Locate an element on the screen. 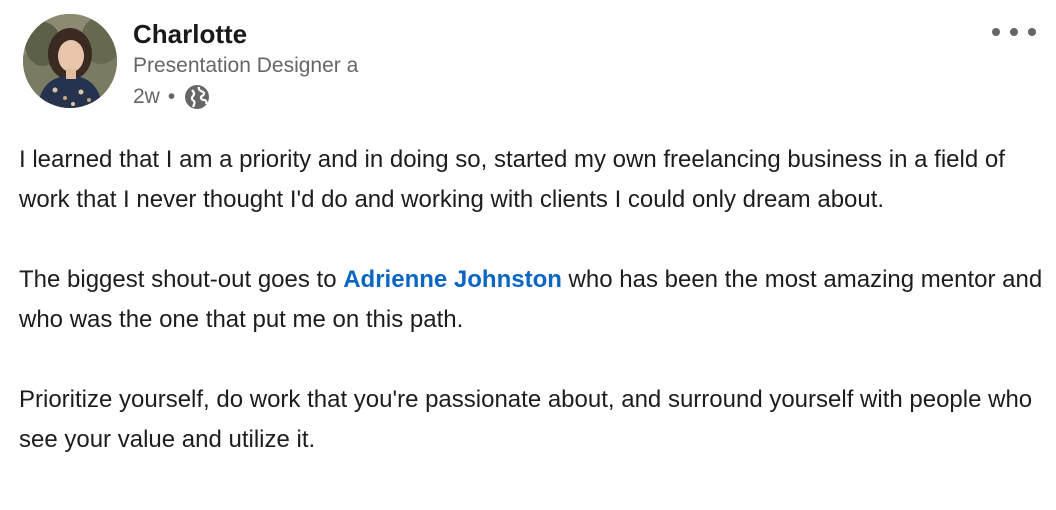 This screenshot has height=510, width=1056. author-headline-text: Presentation Designer a is located at coordinates (246, 65).